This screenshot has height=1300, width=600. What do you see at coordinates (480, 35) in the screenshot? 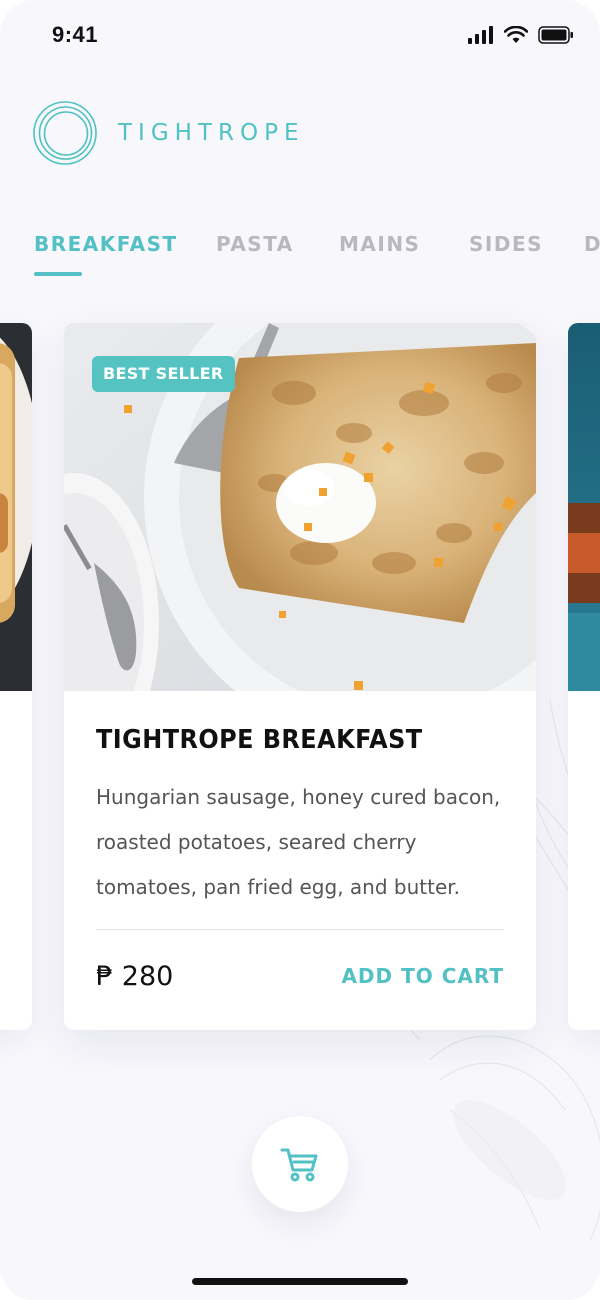
I see `signal-icon` at bounding box center [480, 35].